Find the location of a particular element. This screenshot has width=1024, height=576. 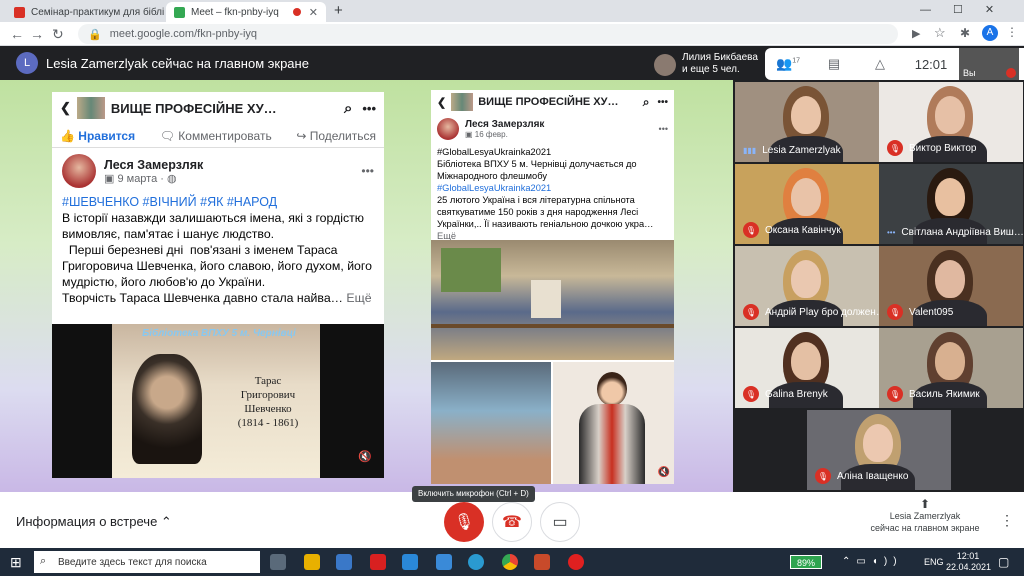

close-icon: ✕ is located at coordinates (313, 12).